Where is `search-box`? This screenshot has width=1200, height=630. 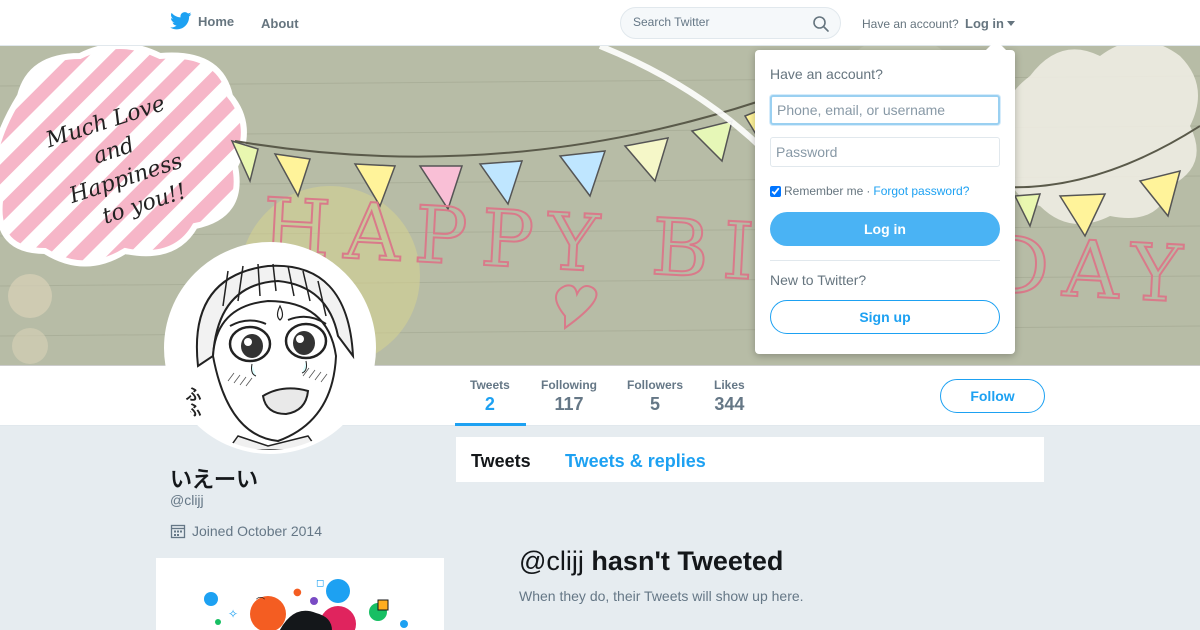 search-box is located at coordinates (730, 23).